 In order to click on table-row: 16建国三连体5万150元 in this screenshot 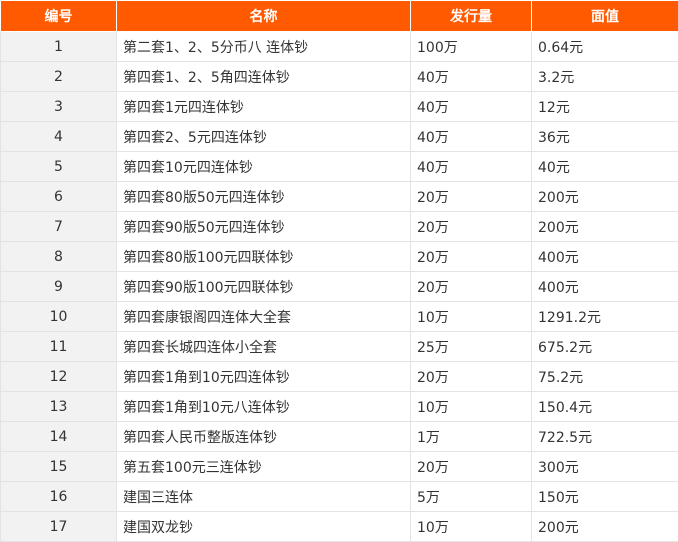, I will do `click(339, 497)`.